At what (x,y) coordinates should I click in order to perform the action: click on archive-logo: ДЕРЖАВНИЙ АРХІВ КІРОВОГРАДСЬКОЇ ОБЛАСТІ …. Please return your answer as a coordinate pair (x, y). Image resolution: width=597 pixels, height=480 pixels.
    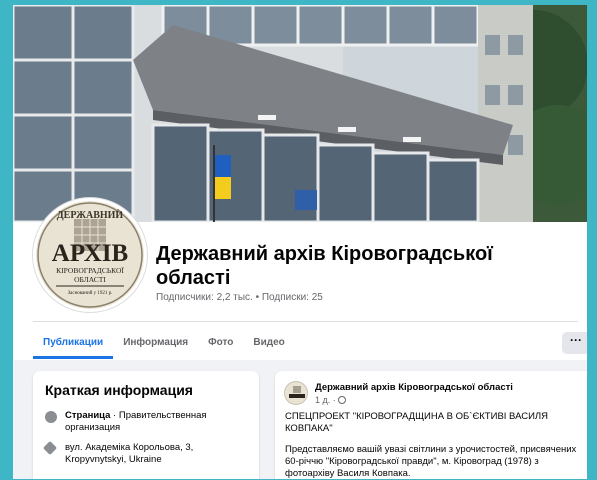
    Looking at the image, I should click on (90, 255).